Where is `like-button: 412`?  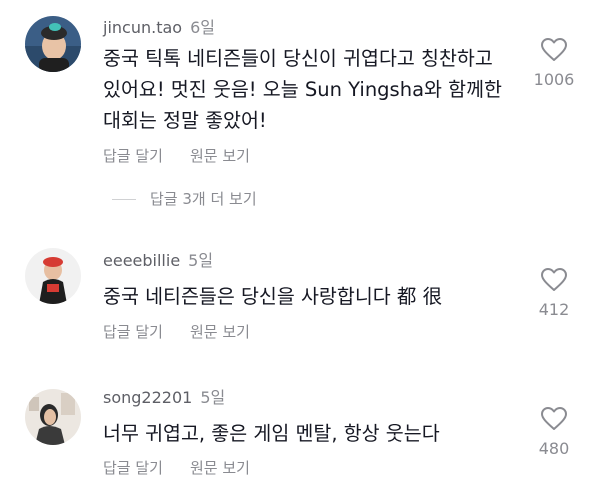
like-button: 412 is located at coordinates (554, 293).